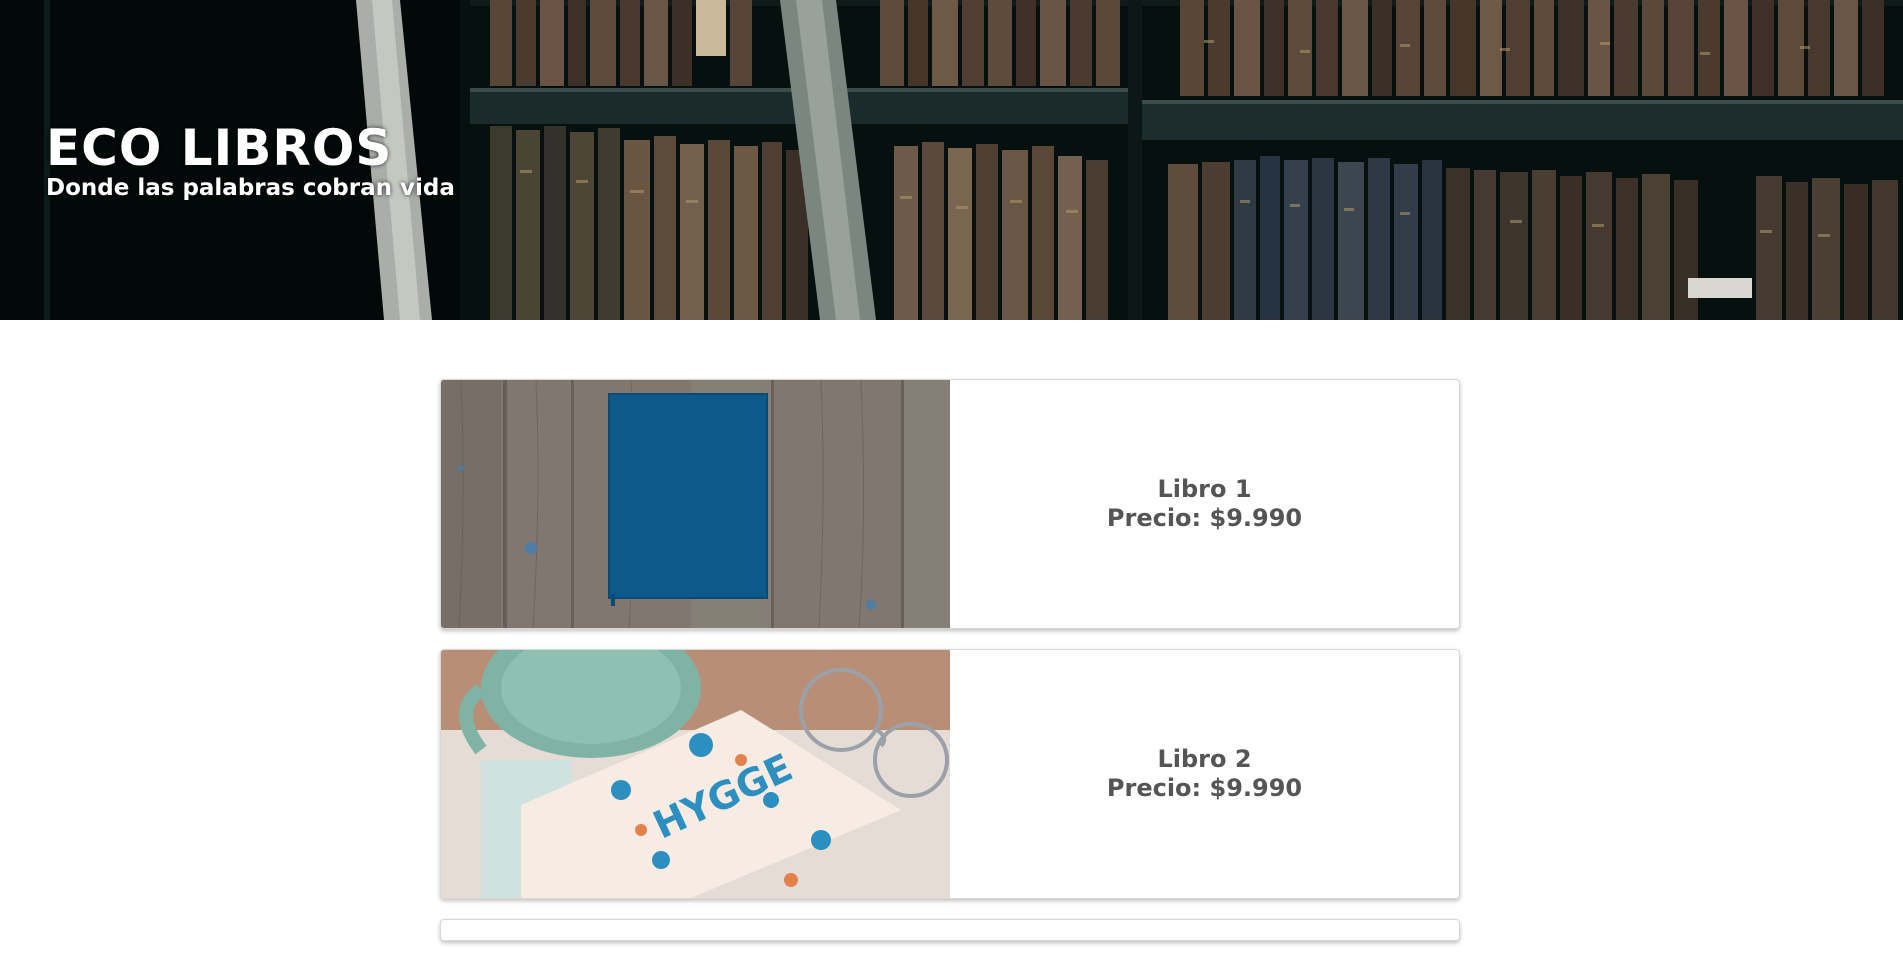 This screenshot has height=961, width=1903. I want to click on book-card-partial, so click(950, 930).